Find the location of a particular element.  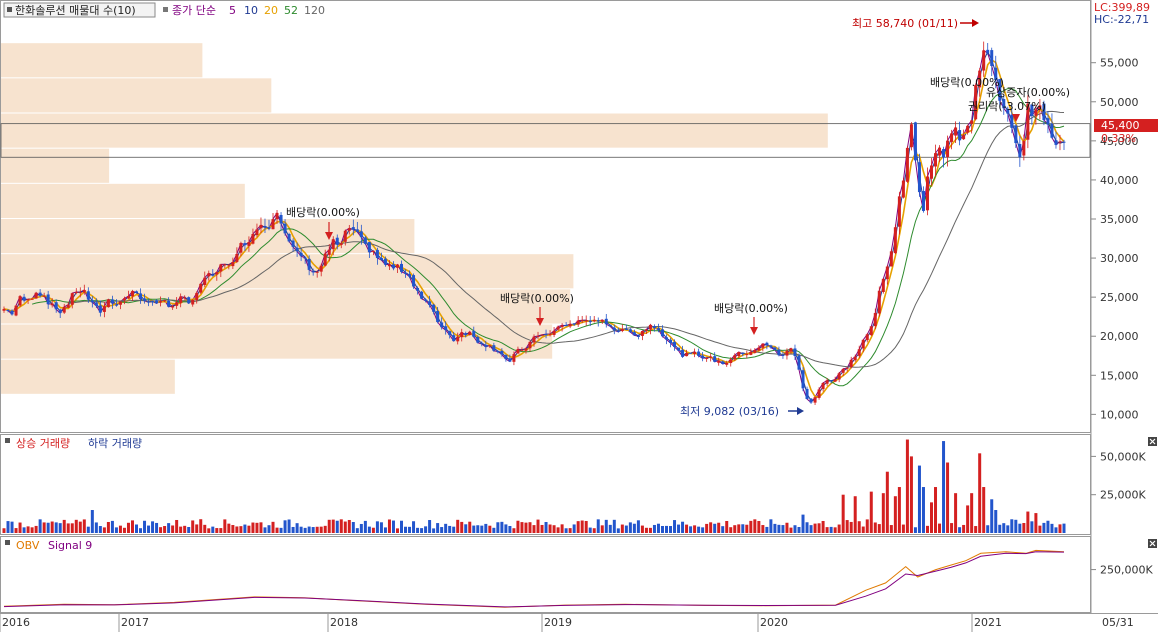

y-tick-label: 30,000 is located at coordinates (1119, 258).